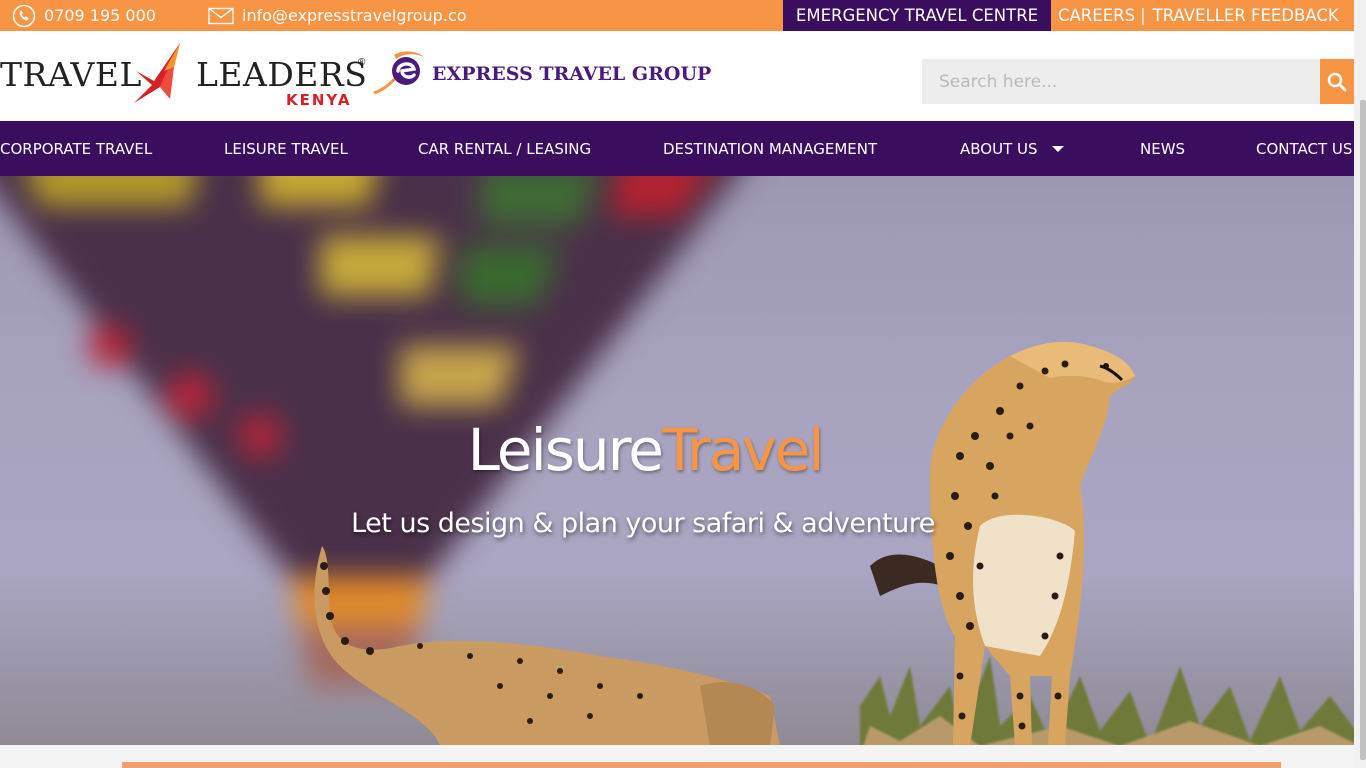  I want to click on logo-leaders-text: LEADERS, so click(282, 74).